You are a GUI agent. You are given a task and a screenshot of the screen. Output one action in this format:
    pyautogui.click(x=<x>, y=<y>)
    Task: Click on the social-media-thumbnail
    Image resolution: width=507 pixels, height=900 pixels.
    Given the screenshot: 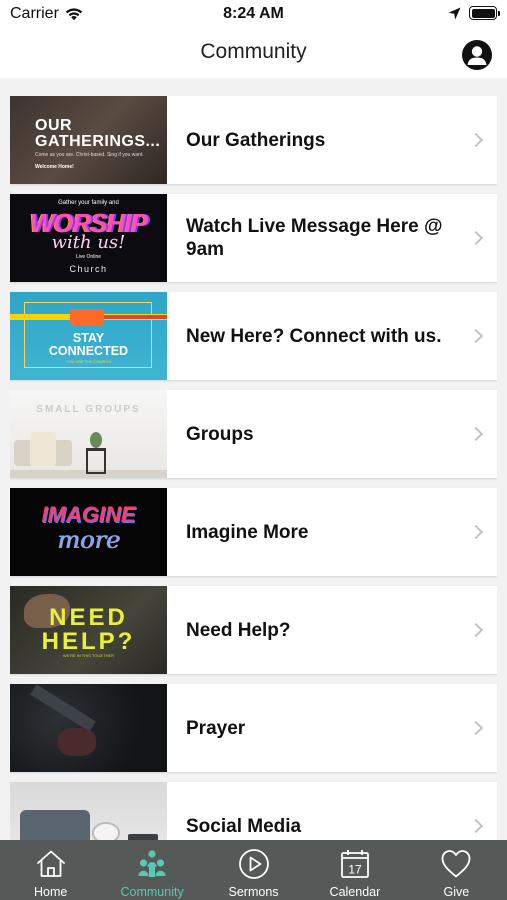 What is the action you would take?
    pyautogui.click(x=88, y=811)
    